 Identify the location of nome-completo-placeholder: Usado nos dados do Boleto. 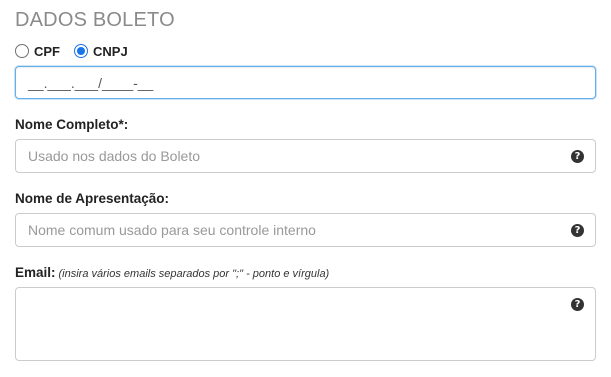
(114, 156).